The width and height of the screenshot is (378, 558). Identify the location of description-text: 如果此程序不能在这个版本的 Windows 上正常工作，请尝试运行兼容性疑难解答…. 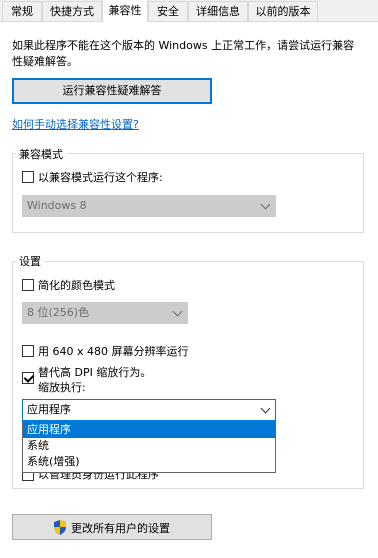
(183, 53).